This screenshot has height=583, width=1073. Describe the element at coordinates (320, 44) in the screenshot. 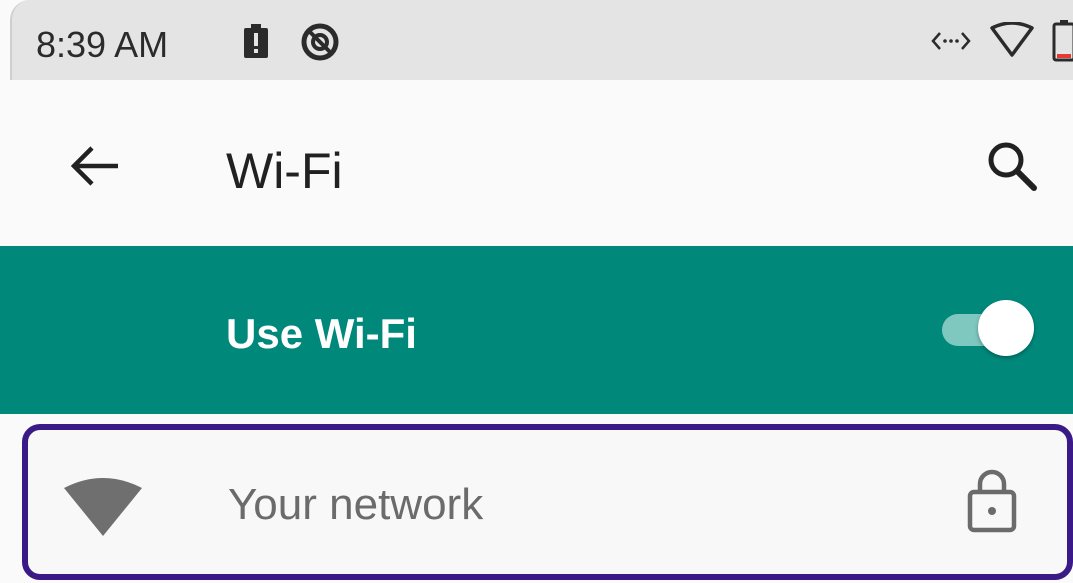

I see `sync-off-icon` at that location.